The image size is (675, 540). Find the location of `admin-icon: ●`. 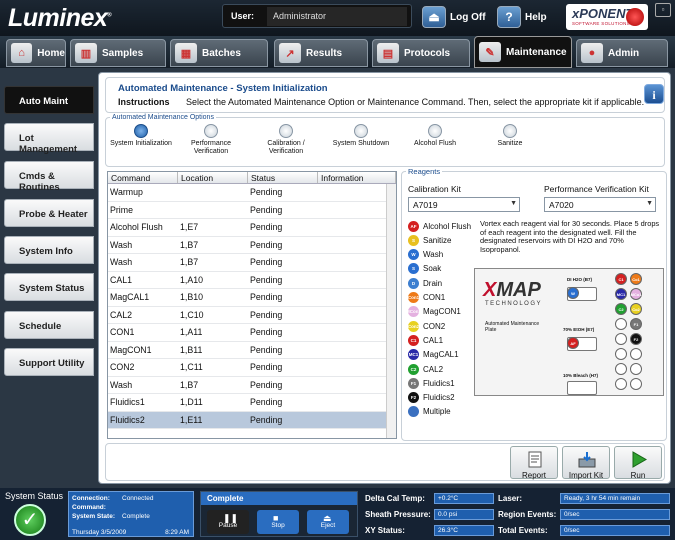

admin-icon: ● is located at coordinates (592, 53).